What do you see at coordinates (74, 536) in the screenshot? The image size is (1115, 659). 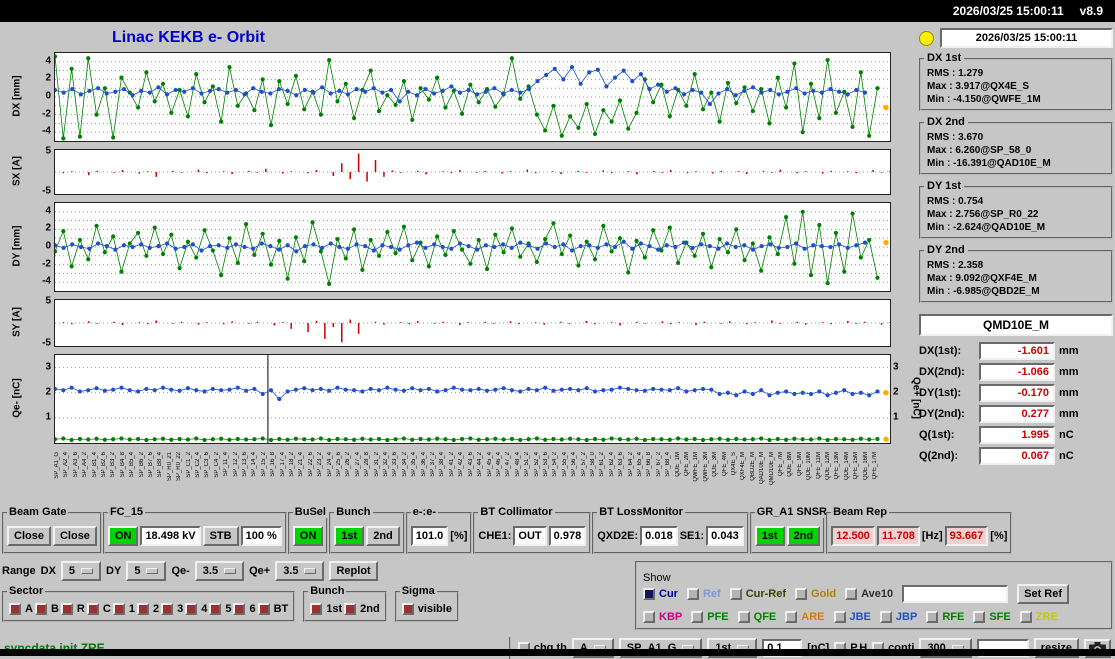 I see `beam-gate-close-button-2: Close` at bounding box center [74, 536].